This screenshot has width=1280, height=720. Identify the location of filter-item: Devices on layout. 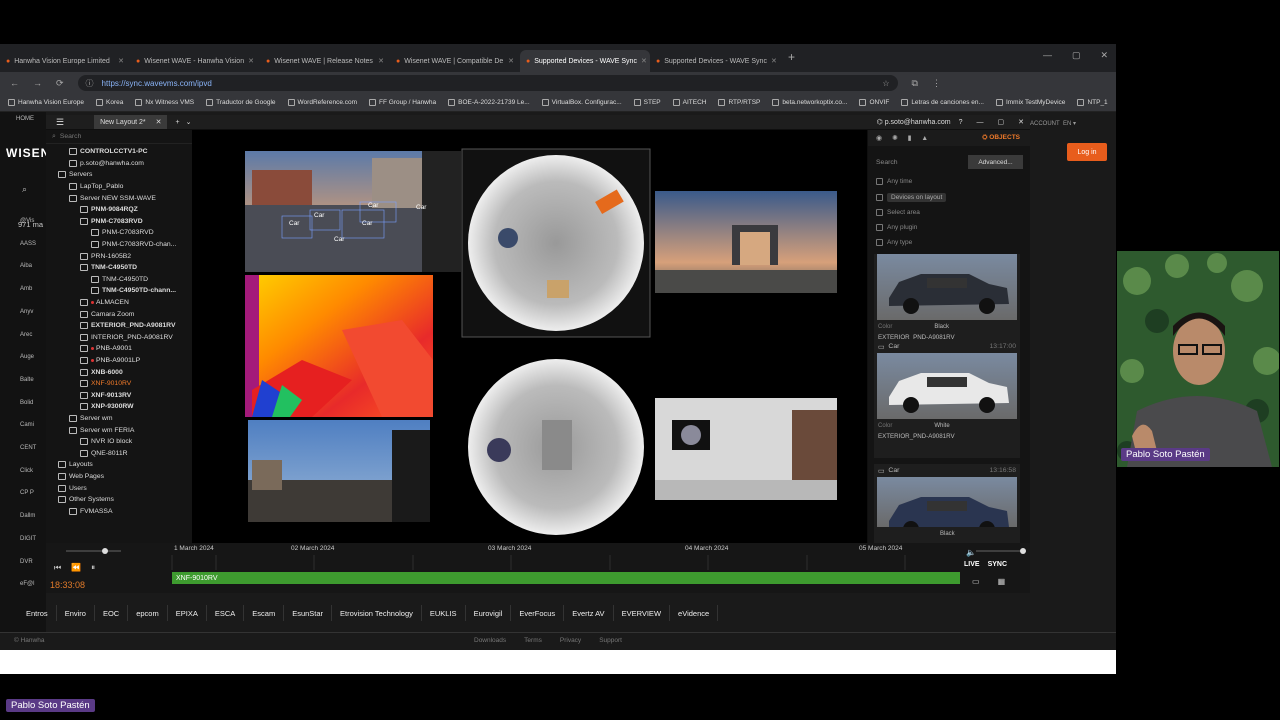
(911, 197).